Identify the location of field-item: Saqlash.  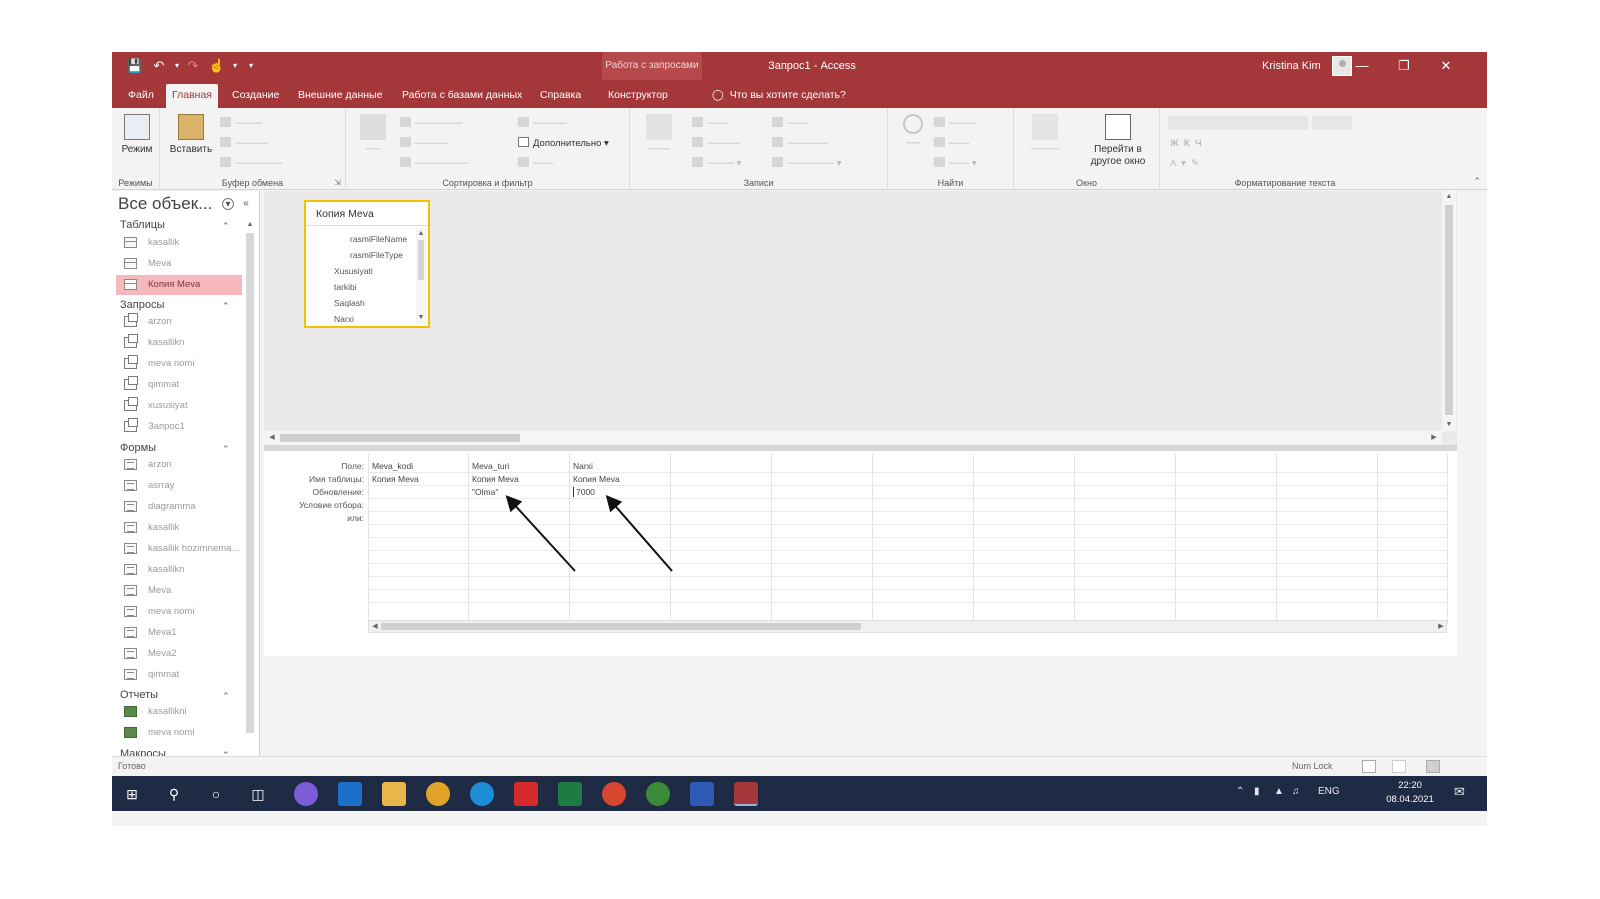
(349, 303).